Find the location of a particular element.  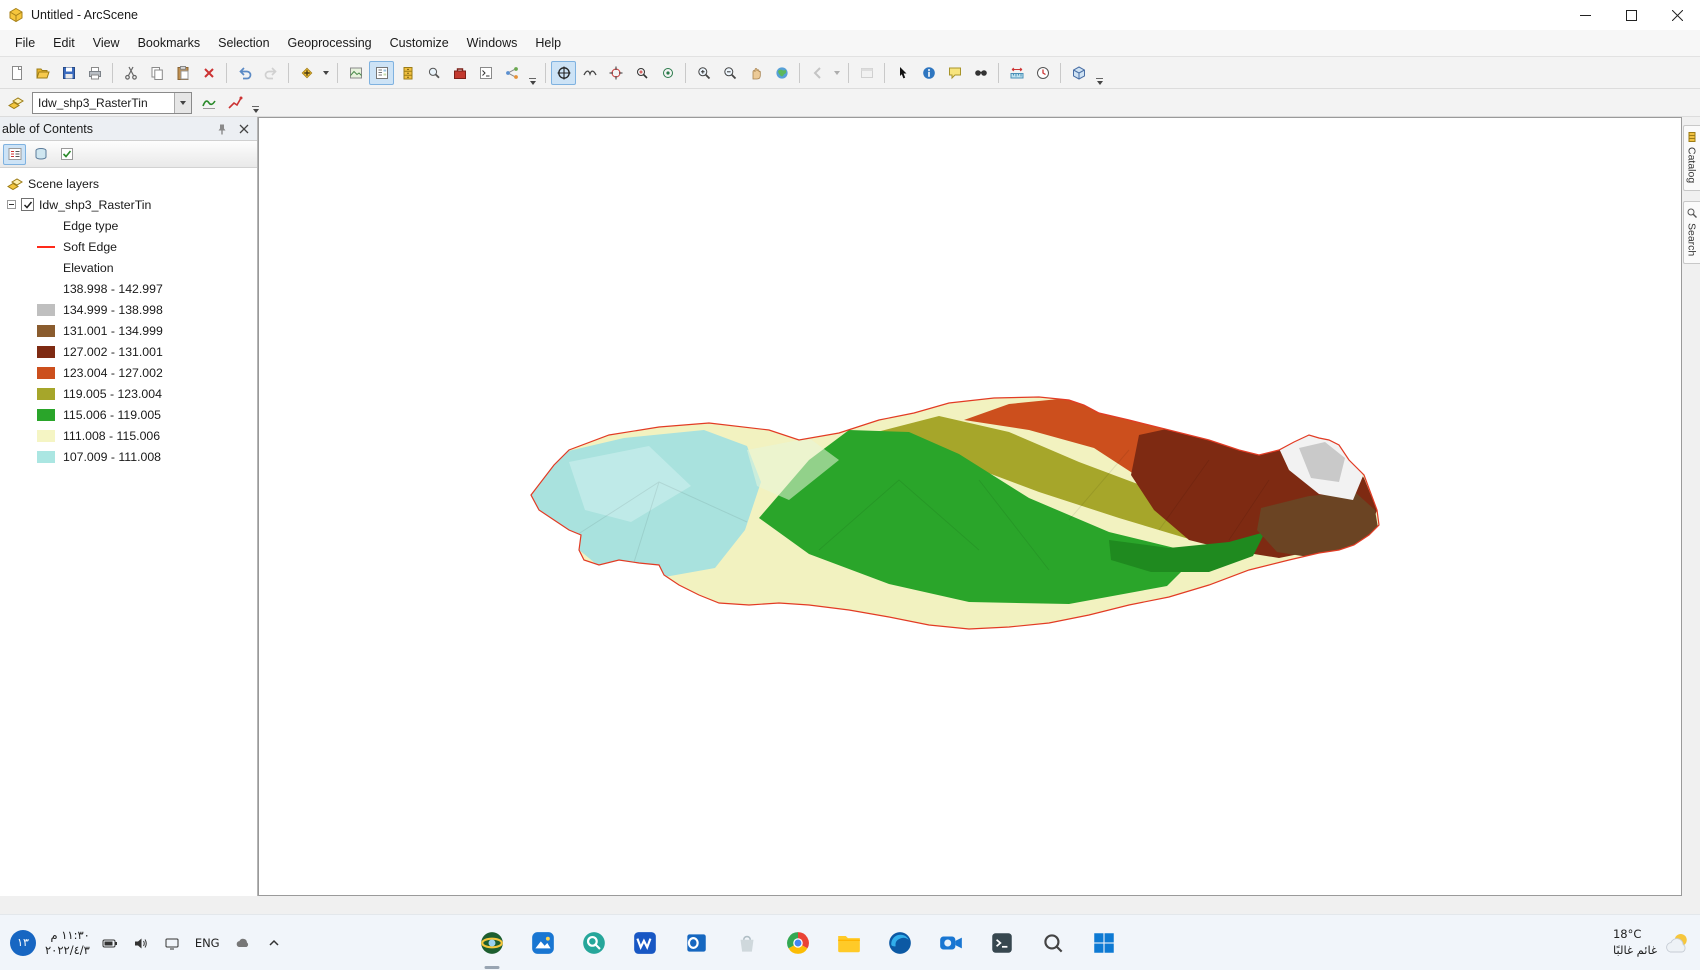

volume-icon is located at coordinates (141, 943).